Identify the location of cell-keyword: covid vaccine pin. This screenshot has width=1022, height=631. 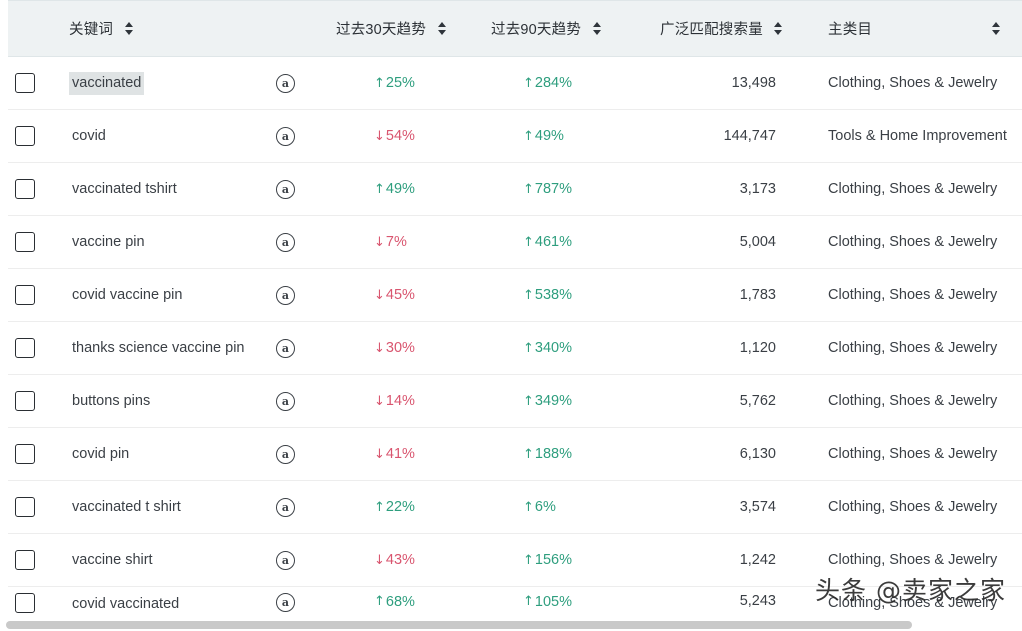
(162, 295).